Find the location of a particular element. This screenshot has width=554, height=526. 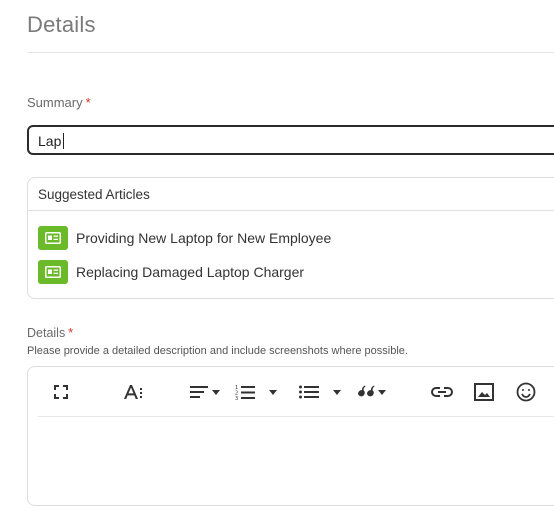

text-size-button is located at coordinates (134, 392).